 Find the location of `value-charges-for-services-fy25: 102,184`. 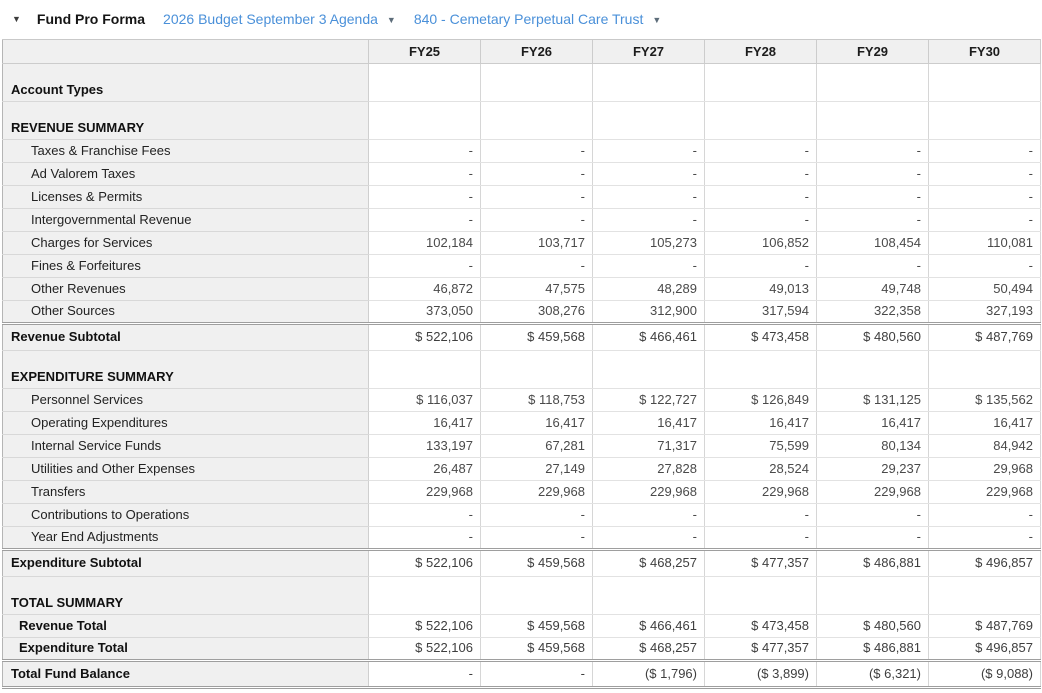

value-charges-for-services-fy25: 102,184 is located at coordinates (424, 243).